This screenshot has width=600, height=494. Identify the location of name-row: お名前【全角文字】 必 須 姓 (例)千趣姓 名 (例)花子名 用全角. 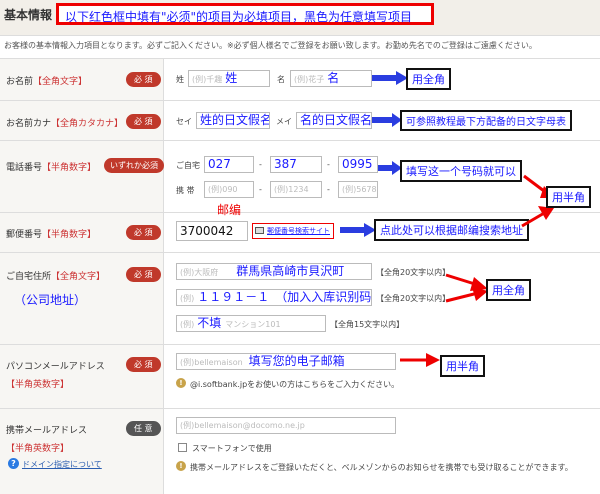
(300, 79).